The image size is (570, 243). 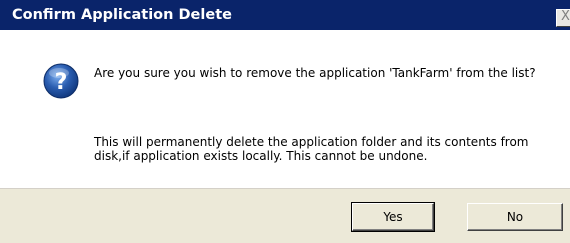 What do you see at coordinates (565, 16) in the screenshot?
I see `close-icon: X` at bounding box center [565, 16].